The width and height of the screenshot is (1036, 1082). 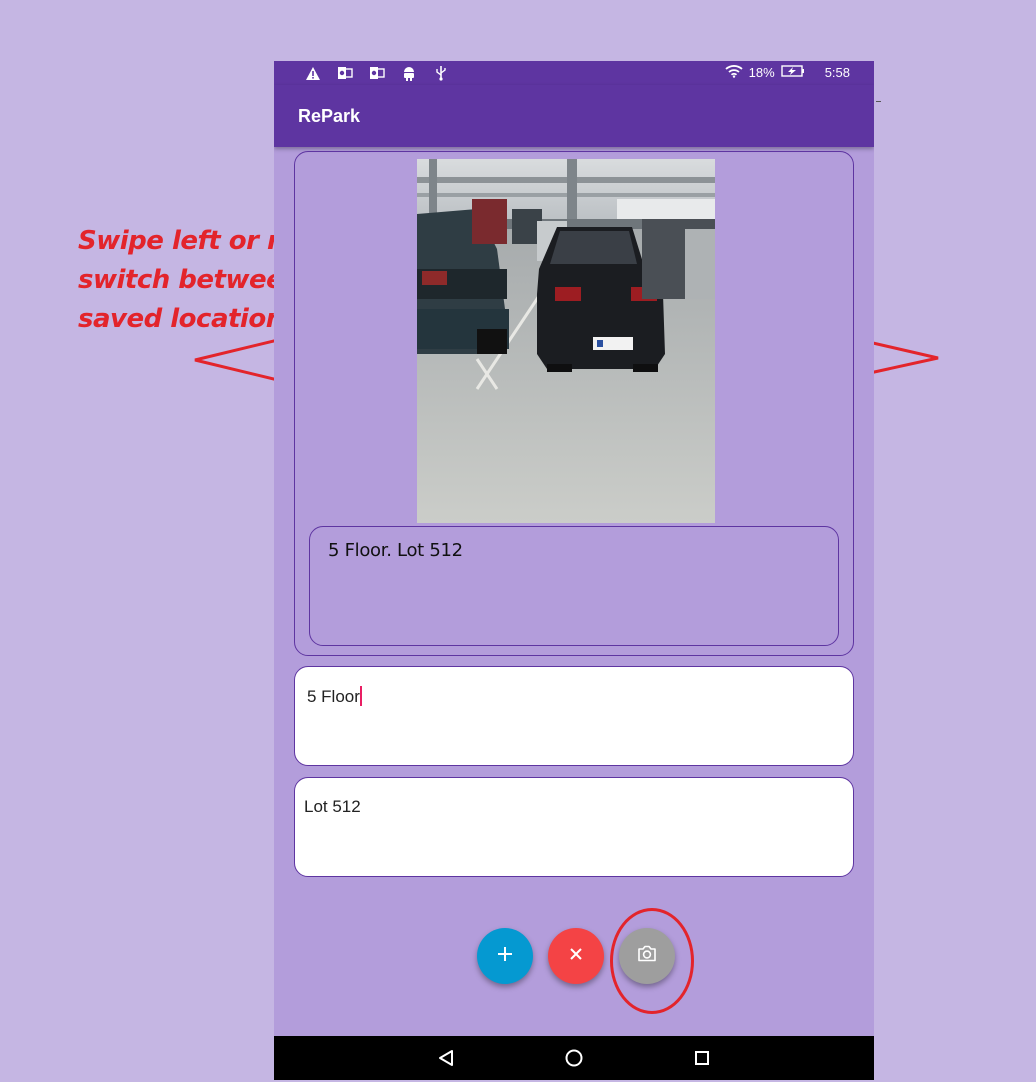 I want to click on add-location-button, so click(x=505, y=956).